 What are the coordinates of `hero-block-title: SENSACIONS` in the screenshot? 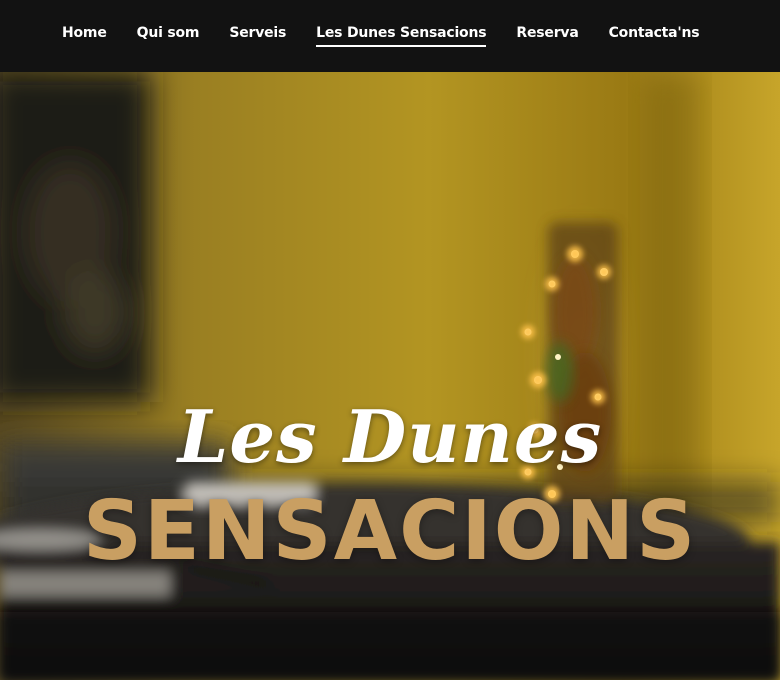 It's located at (390, 531).